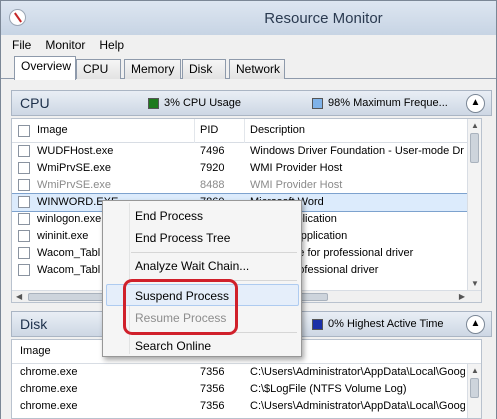 The height and width of the screenshot is (419, 497). Describe the element at coordinates (214, 252) in the screenshot. I see `menu-separator` at that location.